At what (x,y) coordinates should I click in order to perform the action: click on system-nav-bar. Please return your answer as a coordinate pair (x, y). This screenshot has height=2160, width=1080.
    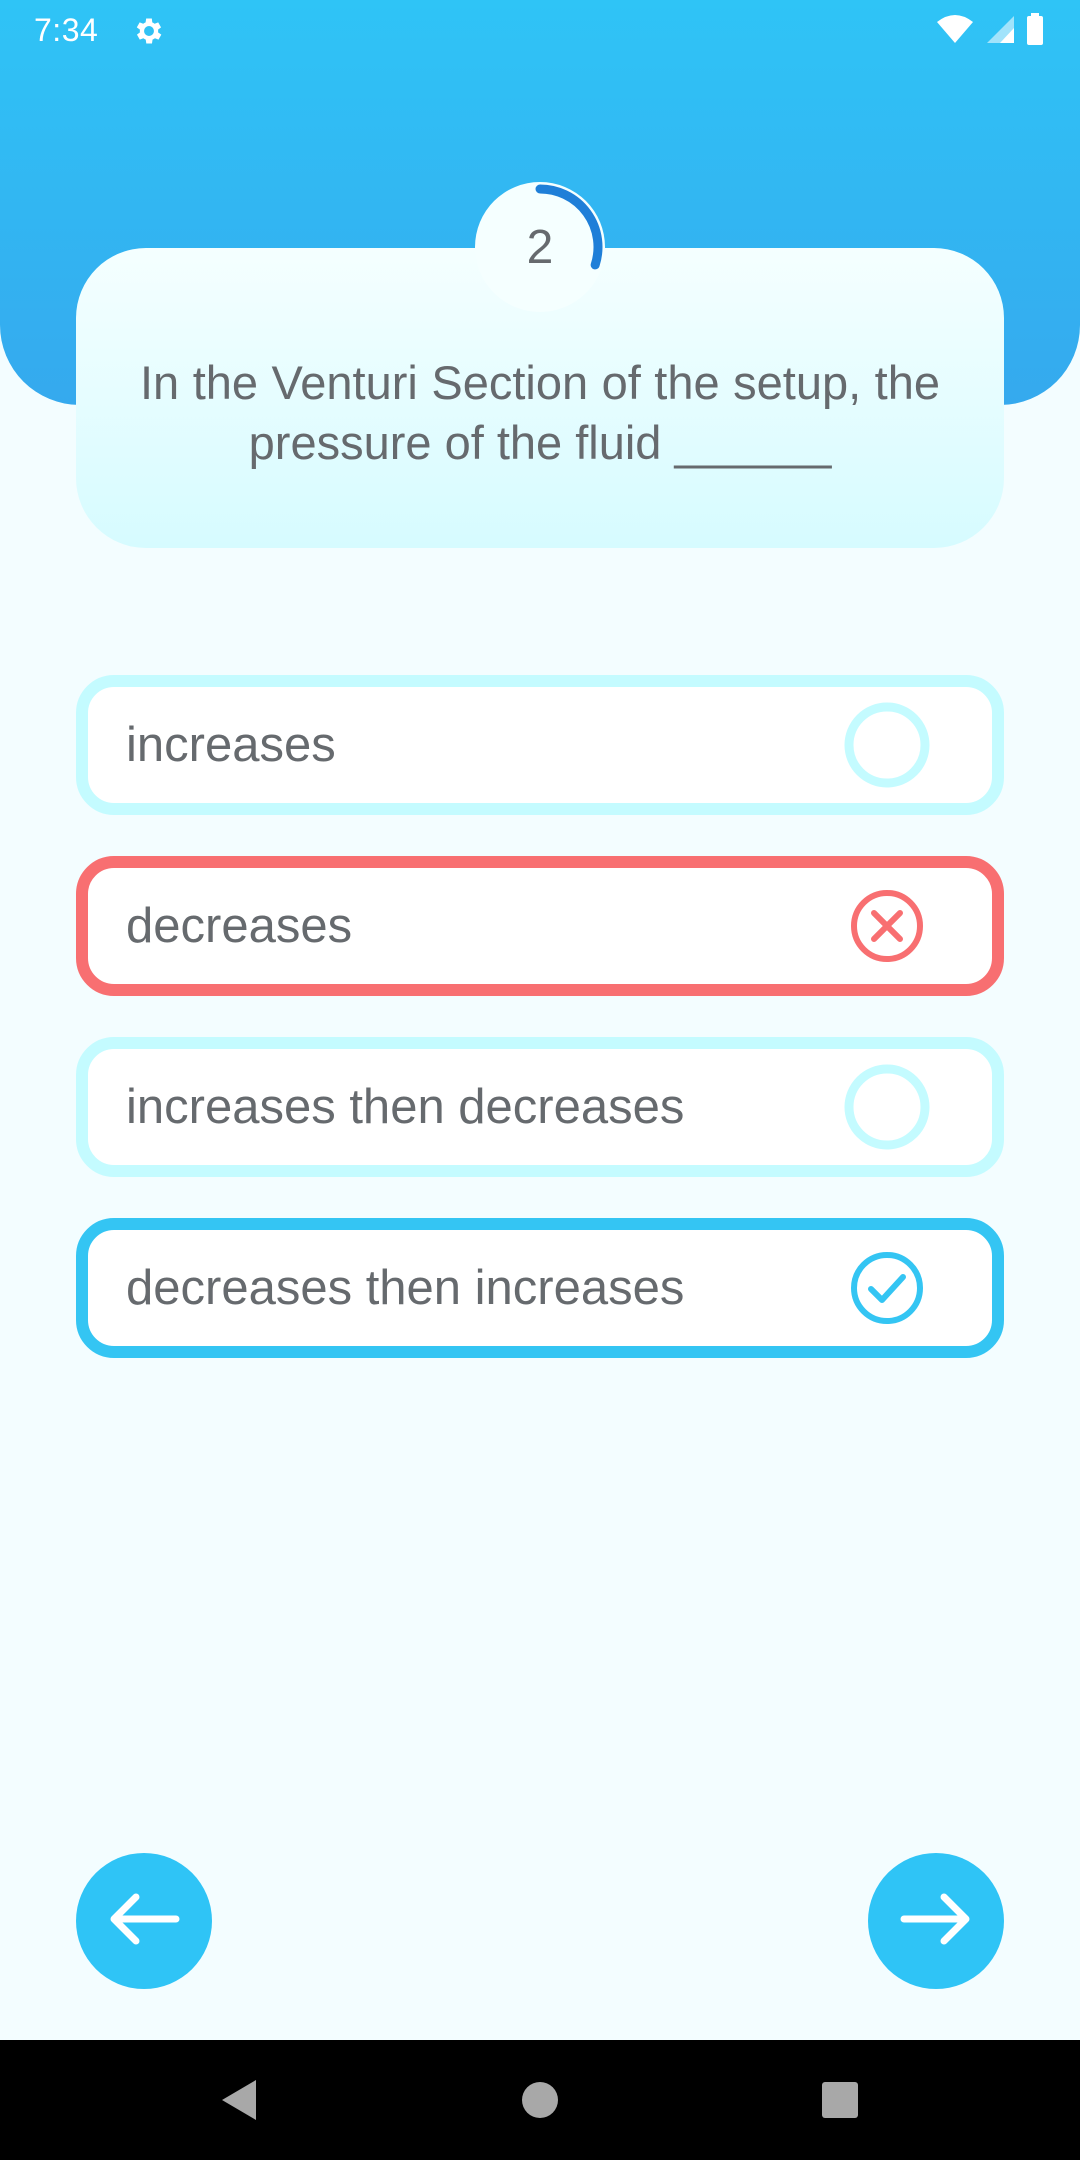
    Looking at the image, I should click on (540, 2100).